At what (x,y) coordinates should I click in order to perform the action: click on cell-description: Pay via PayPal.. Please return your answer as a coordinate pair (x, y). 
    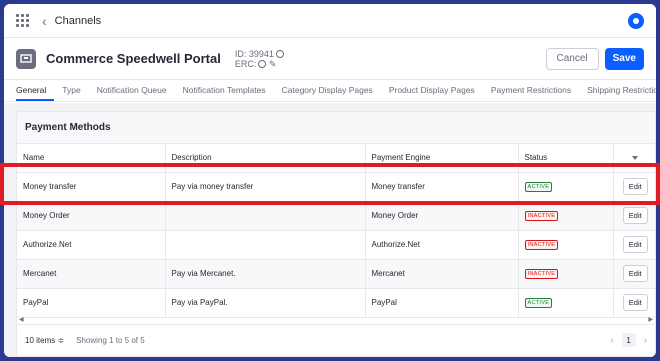
    Looking at the image, I should click on (265, 303).